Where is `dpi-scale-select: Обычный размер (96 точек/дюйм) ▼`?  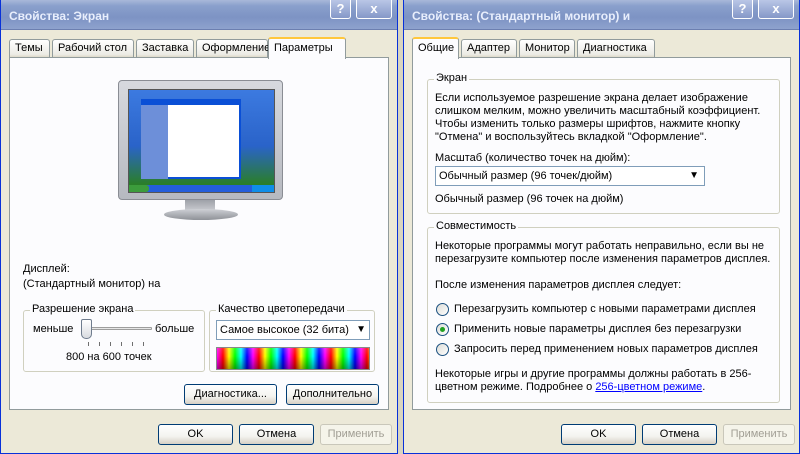 dpi-scale-select: Обычный размер (96 точек/дюйм) ▼ is located at coordinates (570, 176).